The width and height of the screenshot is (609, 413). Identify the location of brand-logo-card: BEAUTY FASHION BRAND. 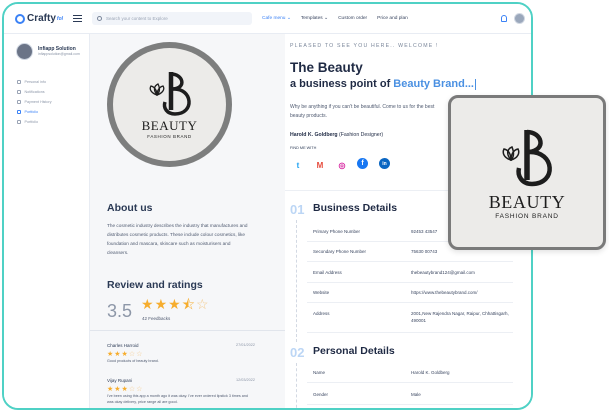
(527, 172).